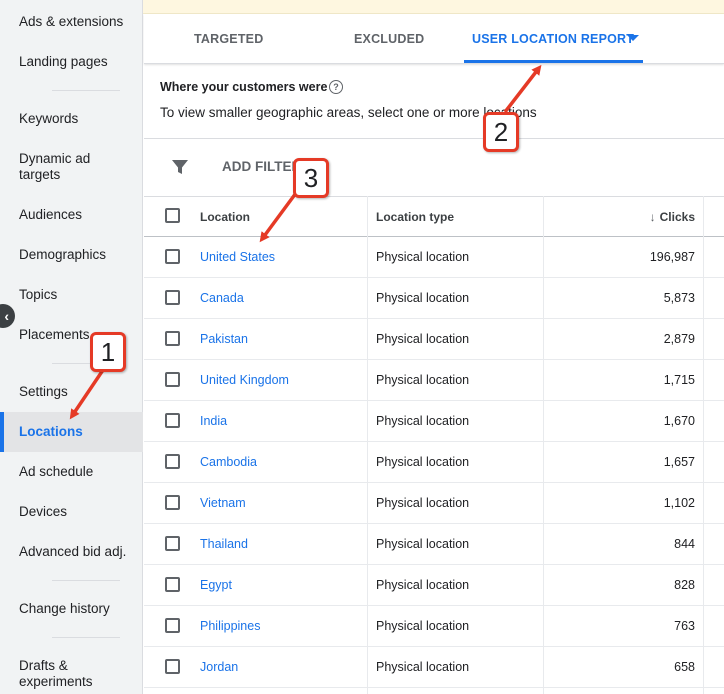 This screenshot has width=724, height=694. Describe the element at coordinates (501, 132) in the screenshot. I see `annotation-badge-2: 2` at that location.